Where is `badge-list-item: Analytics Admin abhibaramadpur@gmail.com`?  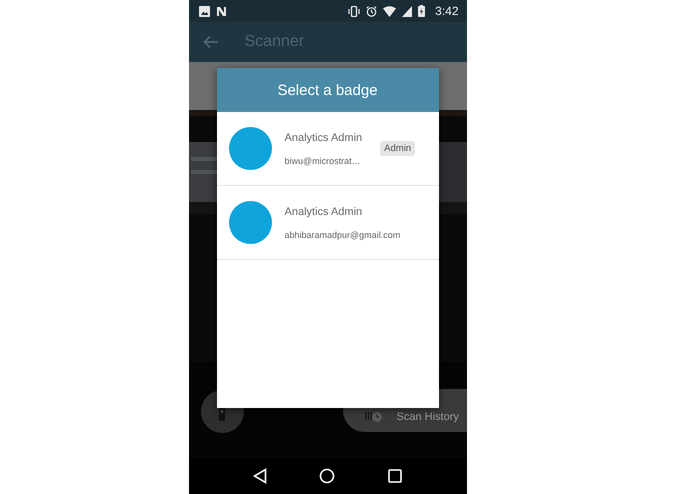 badge-list-item: Analytics Admin abhibaramadpur@gmail.com is located at coordinates (327, 223).